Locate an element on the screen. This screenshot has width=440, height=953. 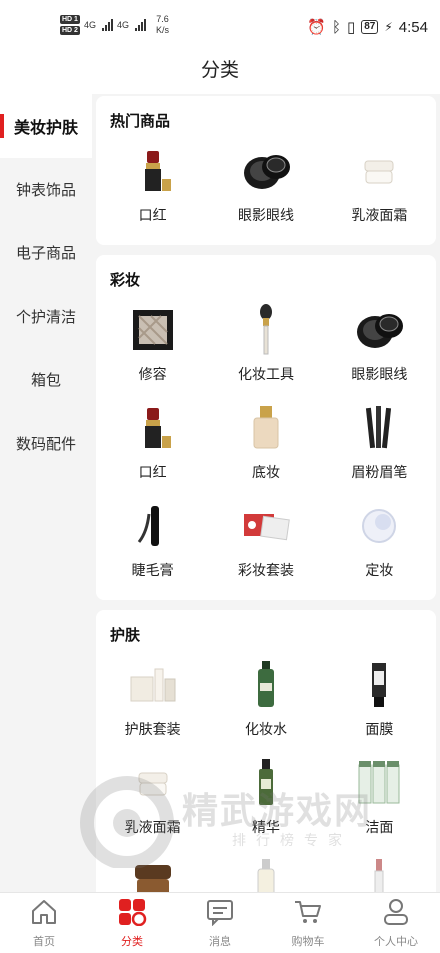
toner-bottle-icon is located at coordinates (266, 685).